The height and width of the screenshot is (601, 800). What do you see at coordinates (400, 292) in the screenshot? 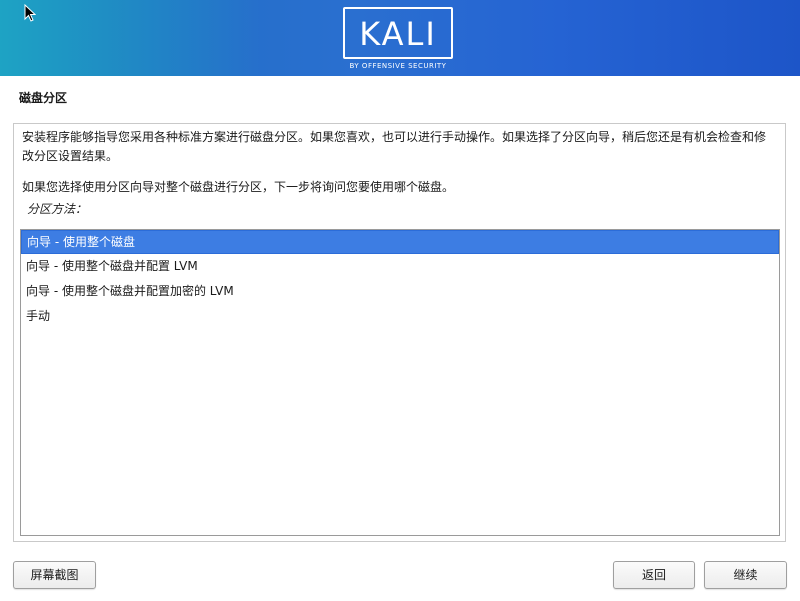
I see `list-item: 向导 - 使用整个磁盘并配置加密的 LVM` at bounding box center [400, 292].